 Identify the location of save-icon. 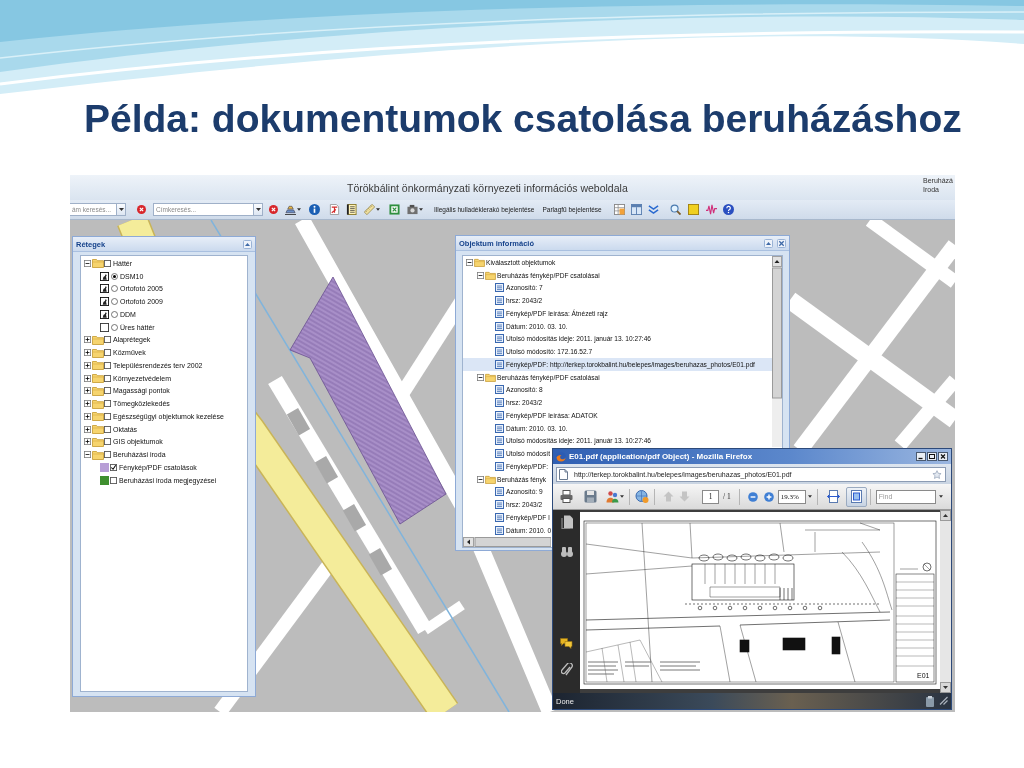
(590, 496).